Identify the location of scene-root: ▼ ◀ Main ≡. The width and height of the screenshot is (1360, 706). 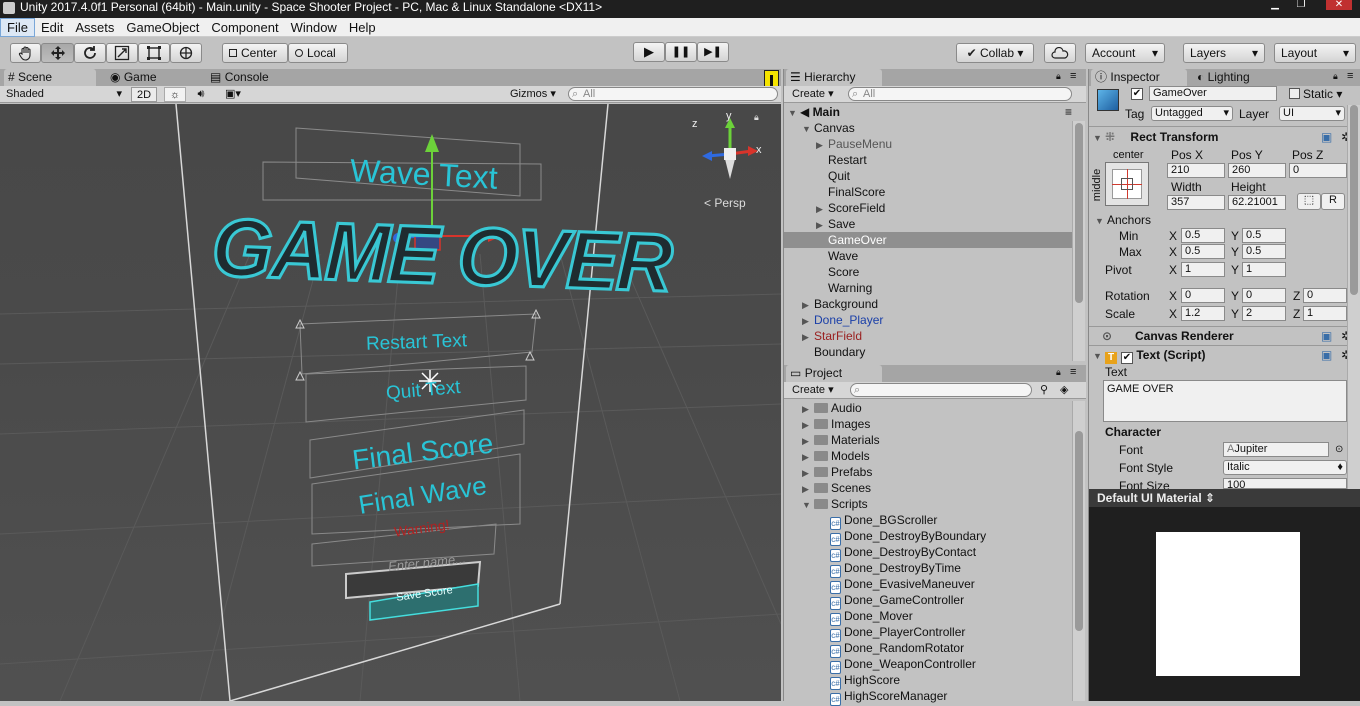
(930, 112).